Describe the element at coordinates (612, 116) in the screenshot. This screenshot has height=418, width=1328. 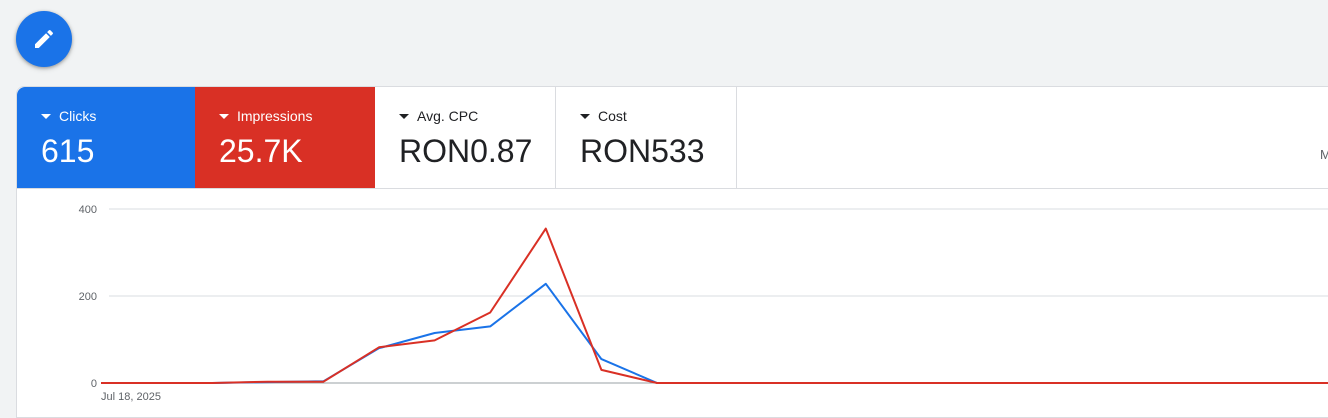
I see `scorecard-cost-label: Cost` at that location.